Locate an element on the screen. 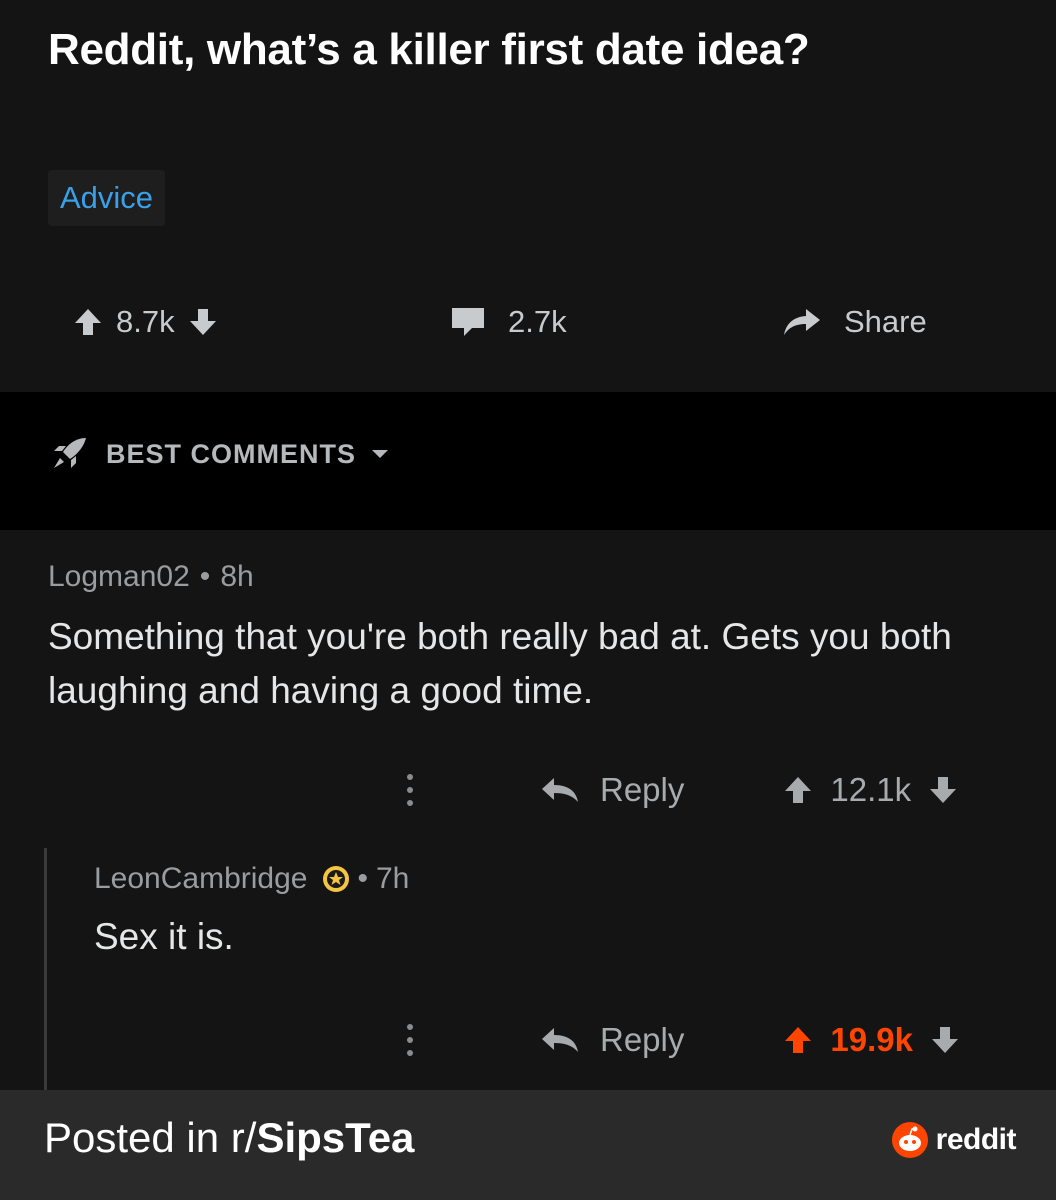  comment-icon is located at coordinates (468, 322).